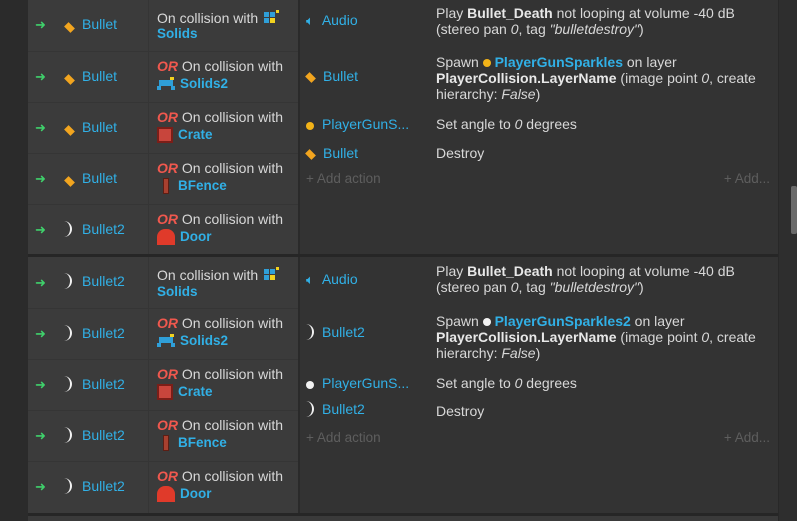 The image size is (797, 521). Describe the element at coordinates (343, 409) in the screenshot. I see `action-object-name: Bullet2` at that location.